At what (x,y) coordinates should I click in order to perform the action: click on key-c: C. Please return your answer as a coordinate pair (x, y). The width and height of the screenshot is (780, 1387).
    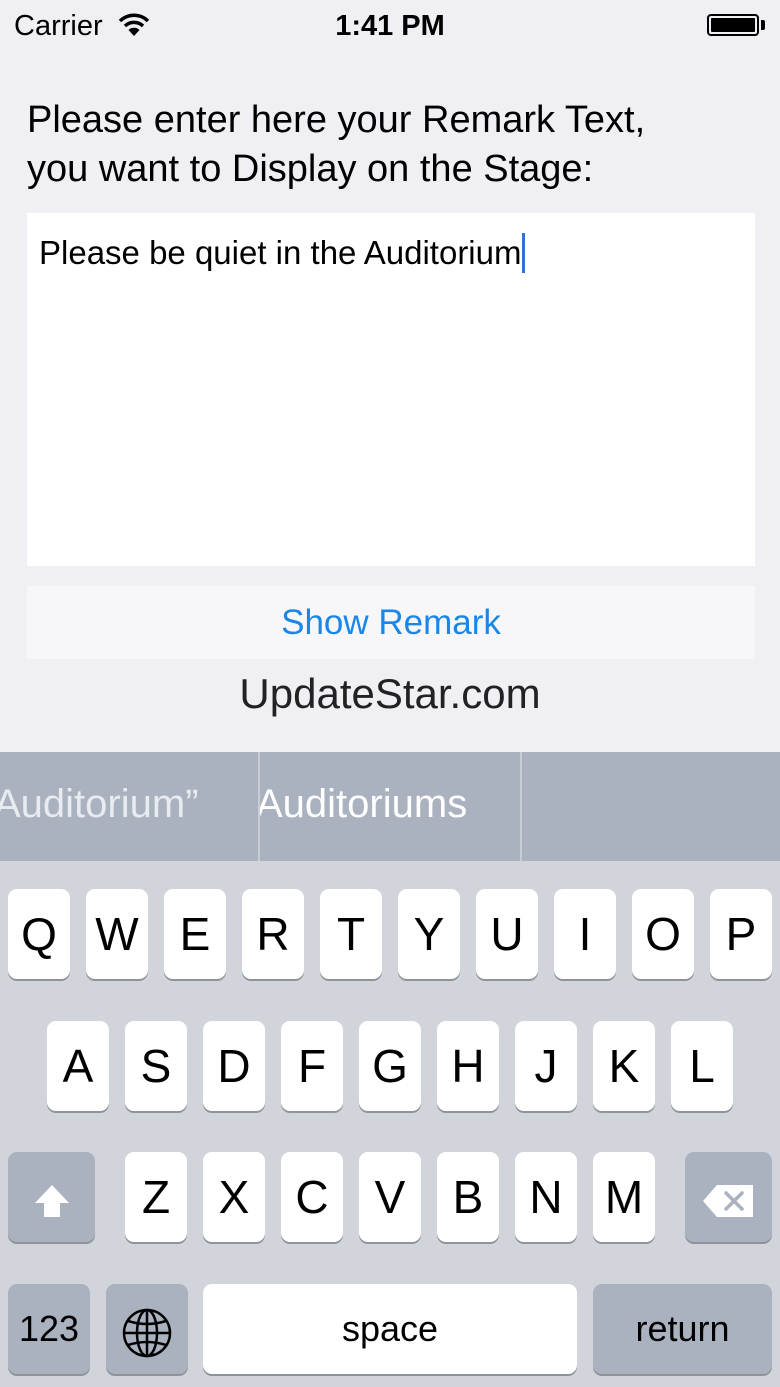
    Looking at the image, I should click on (312, 1197).